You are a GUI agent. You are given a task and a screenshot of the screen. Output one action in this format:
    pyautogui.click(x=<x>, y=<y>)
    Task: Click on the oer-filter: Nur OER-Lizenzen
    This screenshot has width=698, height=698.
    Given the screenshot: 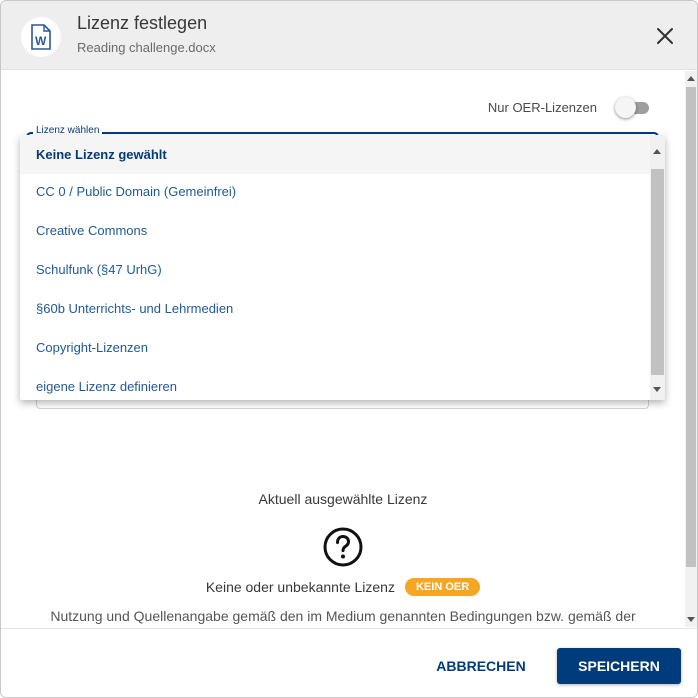 What is the action you would take?
    pyautogui.click(x=569, y=107)
    